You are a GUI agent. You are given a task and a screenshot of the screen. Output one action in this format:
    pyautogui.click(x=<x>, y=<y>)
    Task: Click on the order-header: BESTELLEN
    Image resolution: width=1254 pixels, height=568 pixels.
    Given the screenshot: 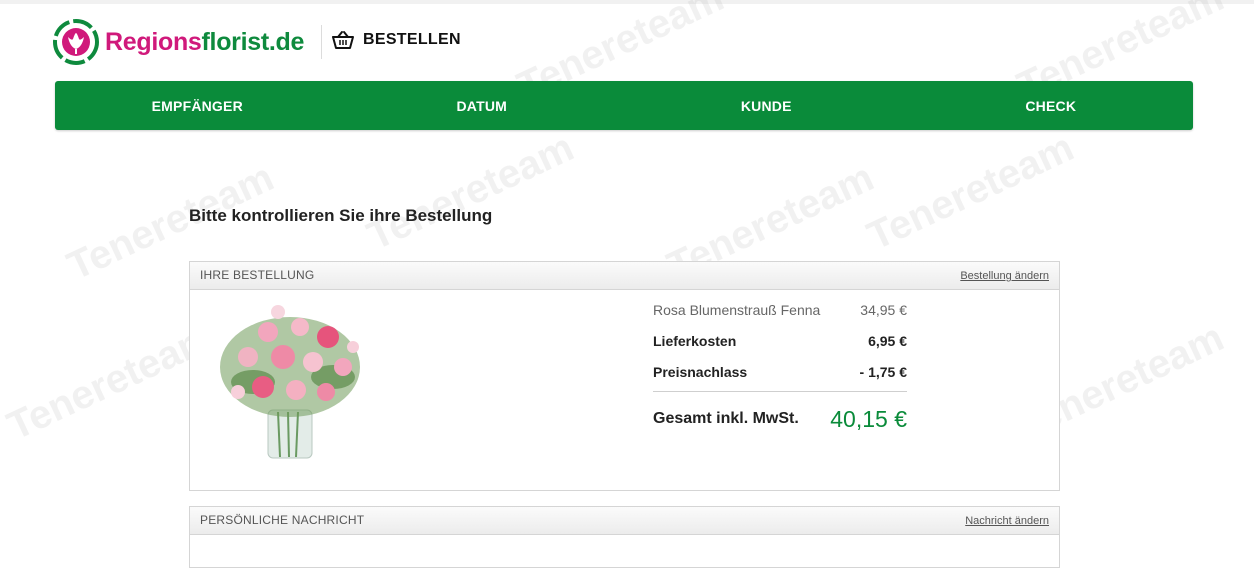 What is the action you would take?
    pyautogui.click(x=396, y=40)
    